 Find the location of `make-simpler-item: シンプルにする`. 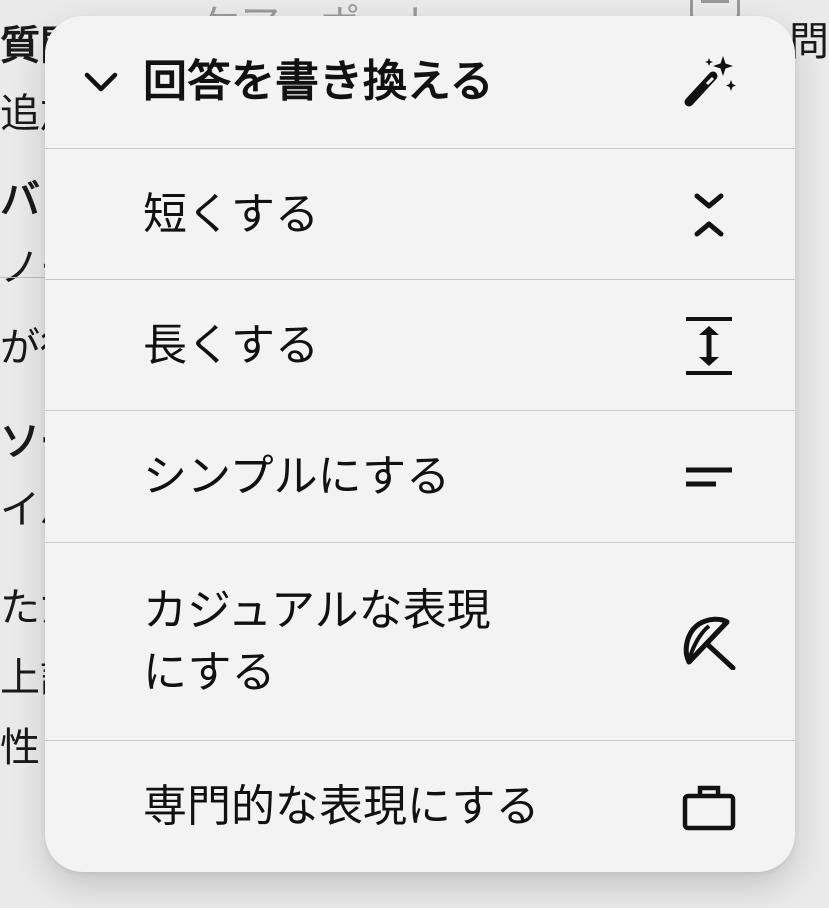

make-simpler-item: シンプルにする is located at coordinates (420, 476).